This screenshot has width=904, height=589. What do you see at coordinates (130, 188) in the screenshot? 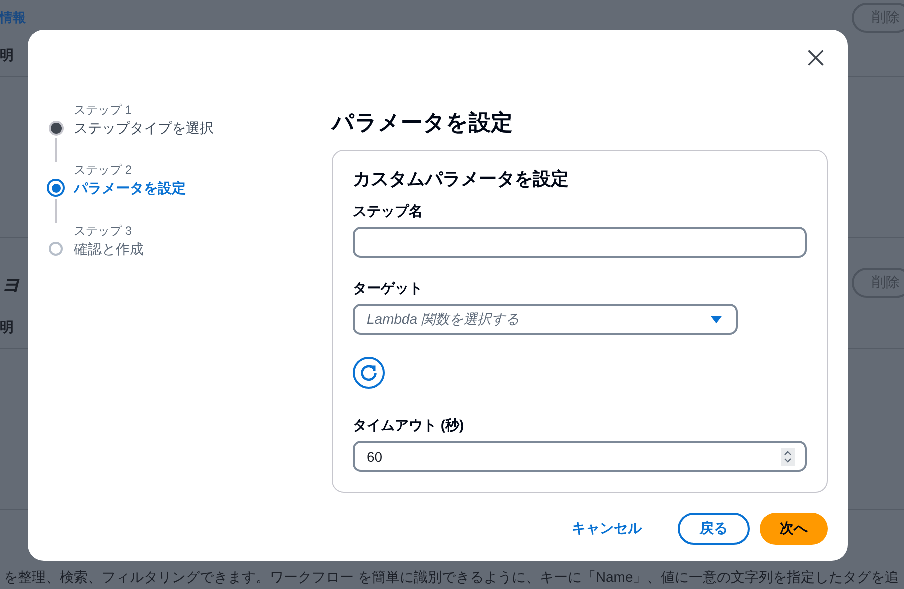
I see `step-label: パラメータを設定` at bounding box center [130, 188].